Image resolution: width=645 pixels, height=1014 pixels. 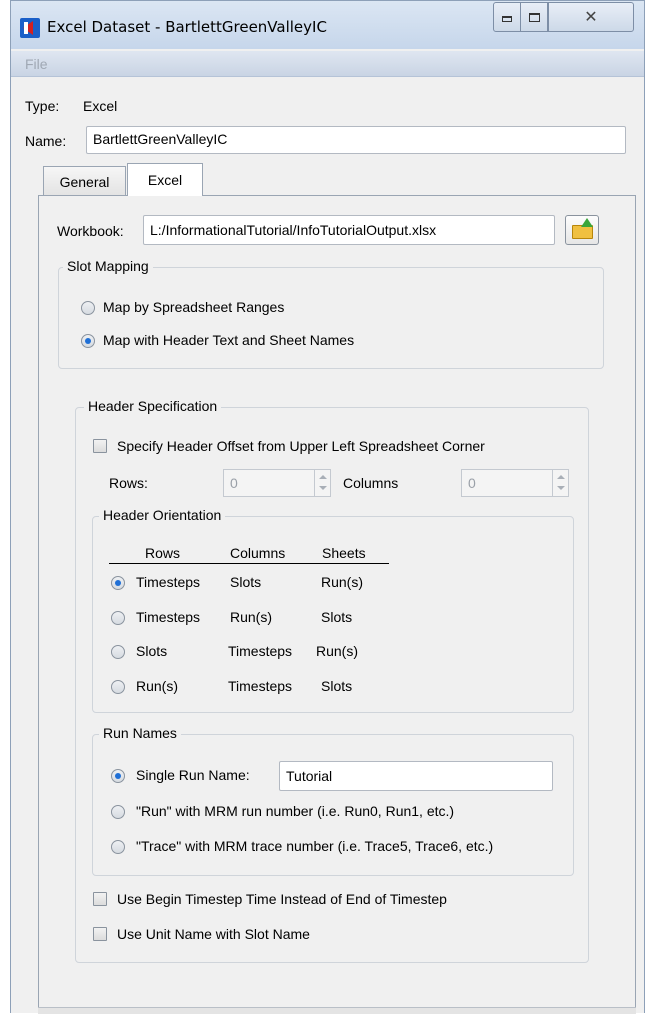 What do you see at coordinates (128, 483) in the screenshot?
I see `rows-label: Rows:` at bounding box center [128, 483].